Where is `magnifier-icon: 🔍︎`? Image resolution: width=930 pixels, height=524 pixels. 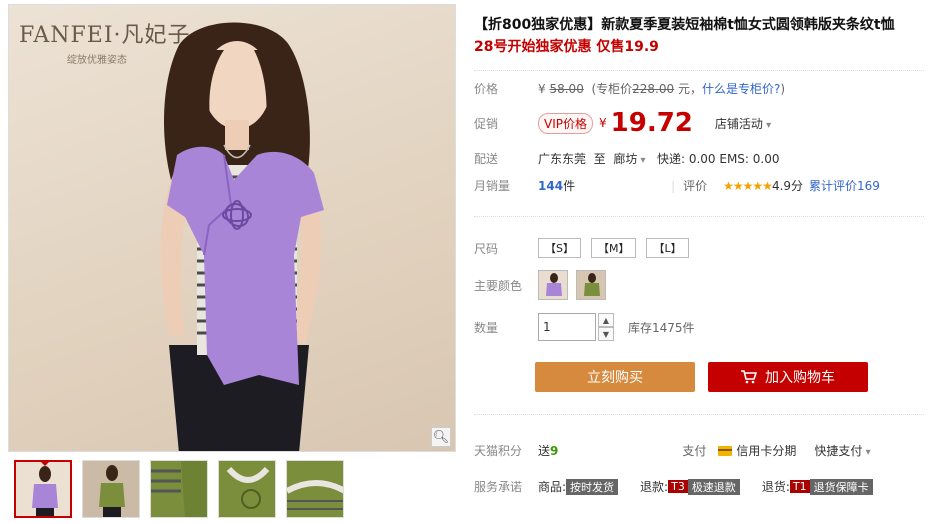 magnifier-icon: 🔍︎ is located at coordinates (441, 437).